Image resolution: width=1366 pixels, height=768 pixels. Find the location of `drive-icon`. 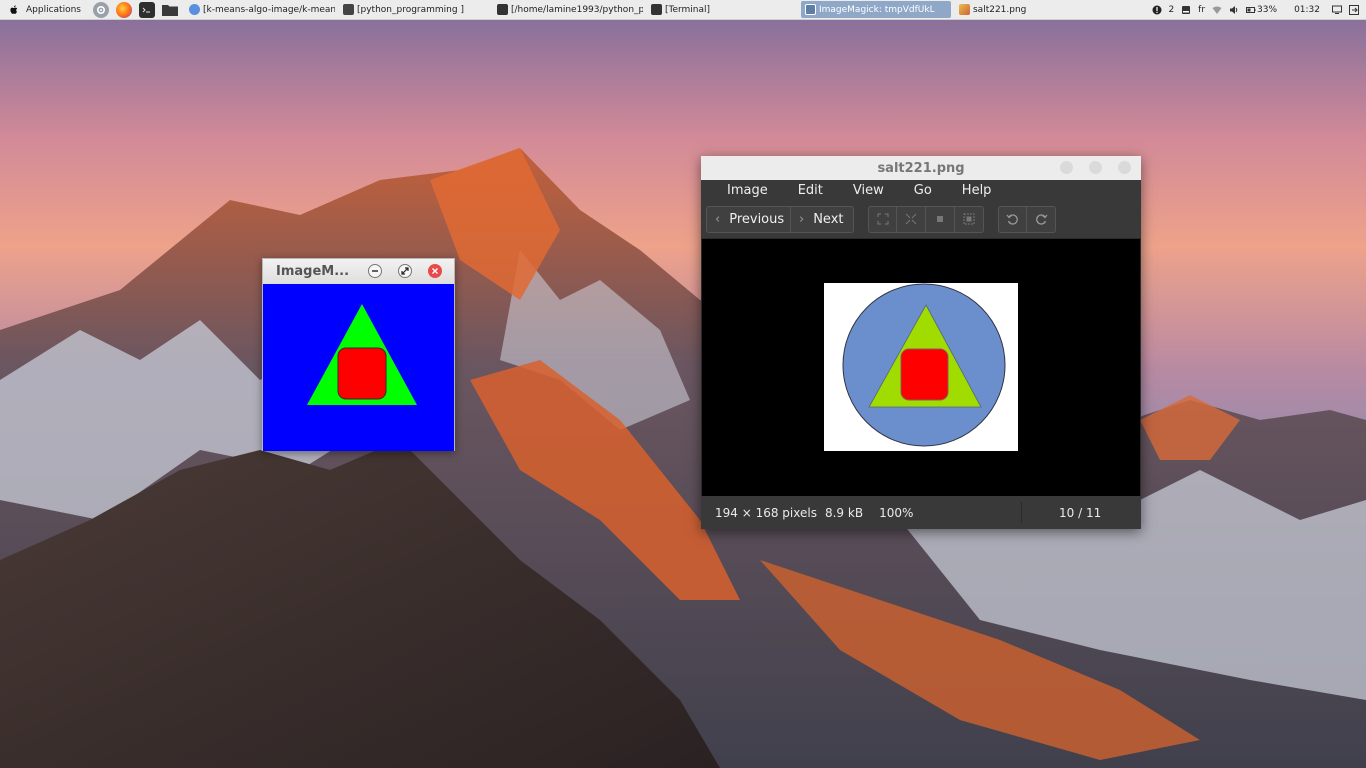

drive-icon is located at coordinates (1186, 10).